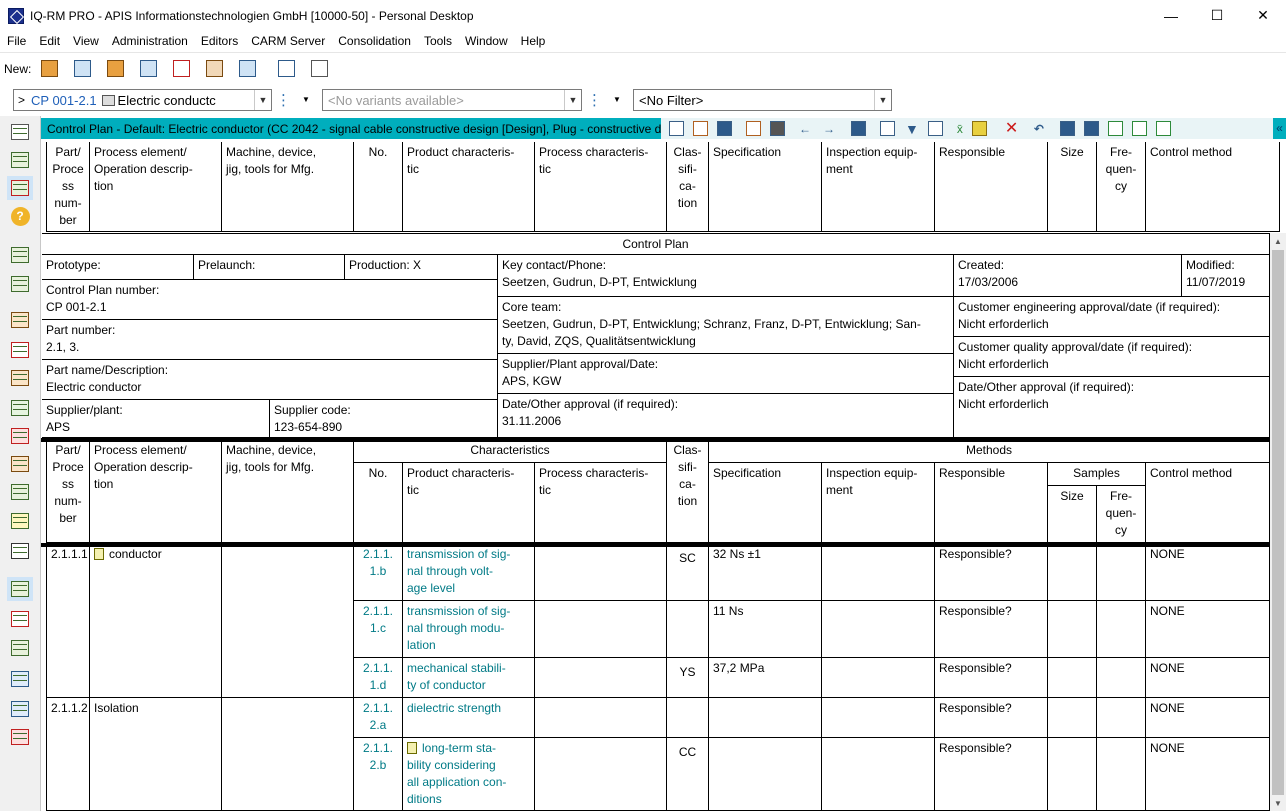 The image size is (1286, 811). Describe the element at coordinates (20, 436) in the screenshot. I see `failure-net-button` at that location.